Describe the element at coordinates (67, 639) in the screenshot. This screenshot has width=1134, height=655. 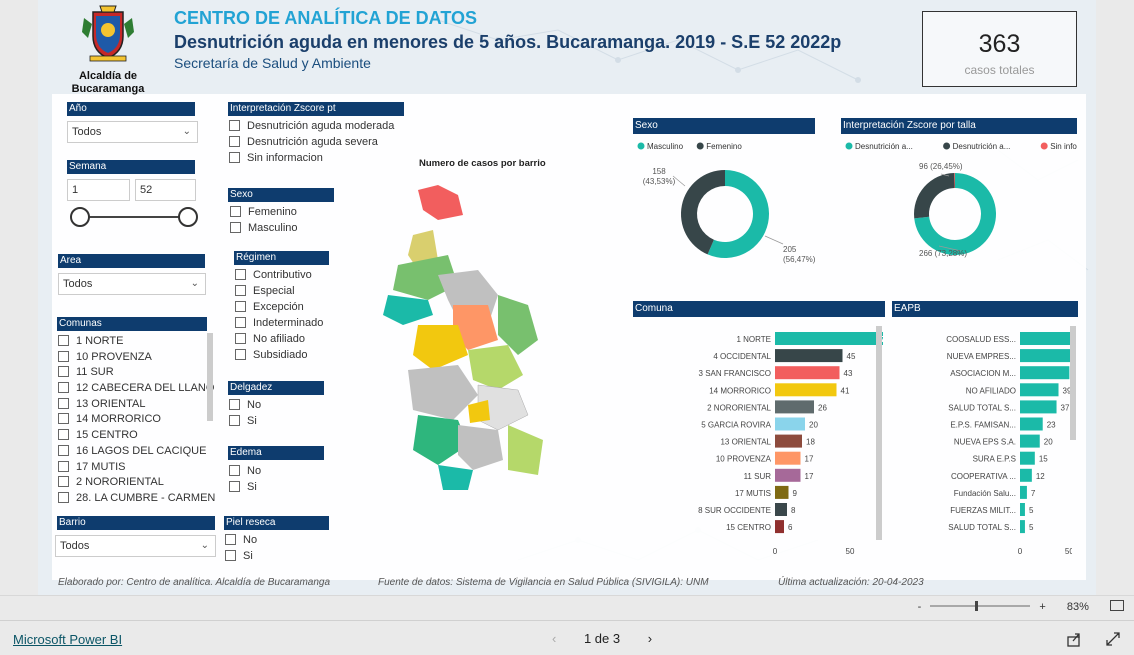
I see `power-bi-link: Microsoft Power BI` at that location.